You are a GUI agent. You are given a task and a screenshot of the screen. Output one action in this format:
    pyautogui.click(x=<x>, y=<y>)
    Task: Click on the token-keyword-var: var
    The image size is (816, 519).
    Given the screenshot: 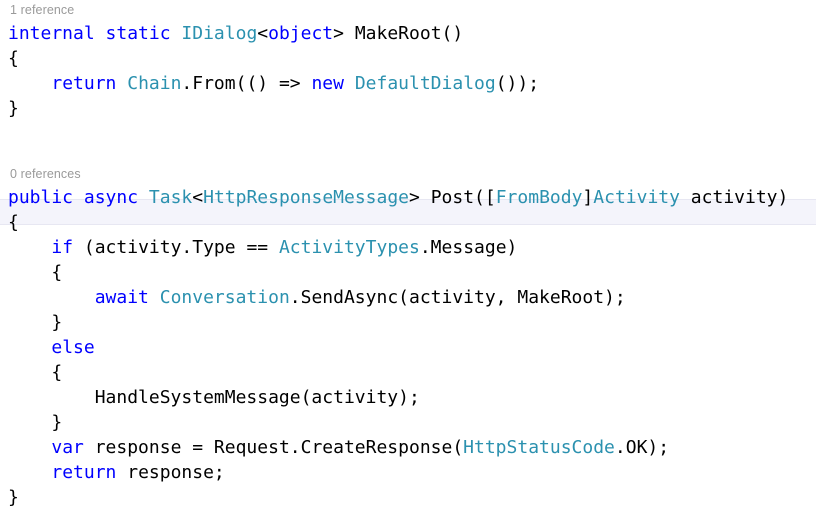 What is the action you would take?
    pyautogui.click(x=67, y=447)
    